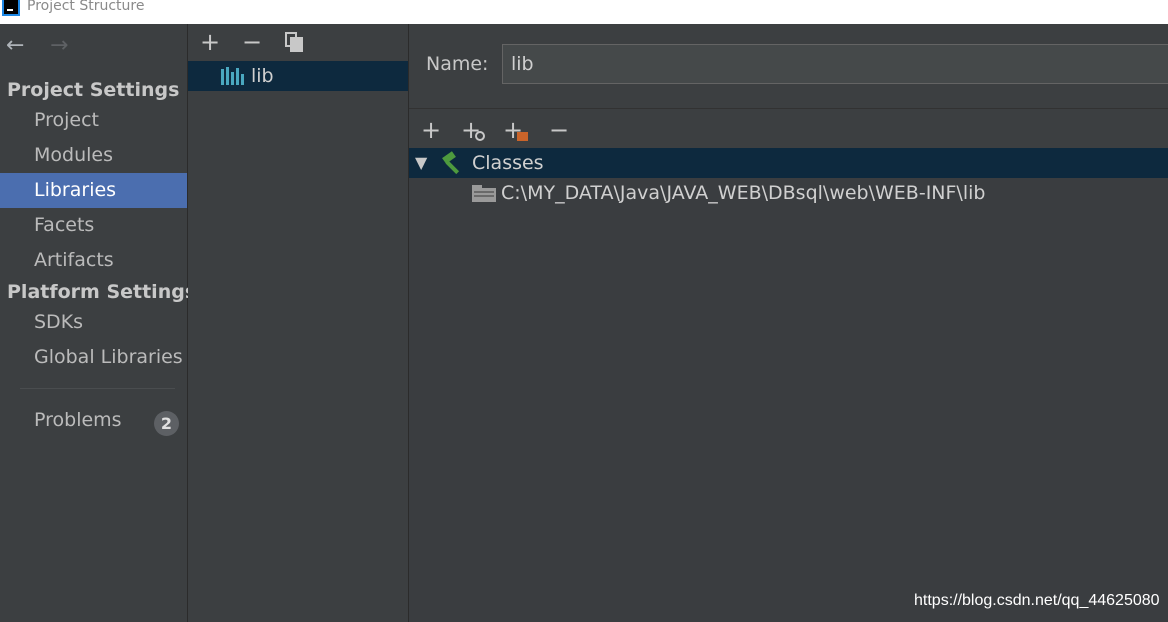 This screenshot has height=622, width=1168. What do you see at coordinates (584, 12) in the screenshot?
I see `window-titlebar: Project Structure` at bounding box center [584, 12].